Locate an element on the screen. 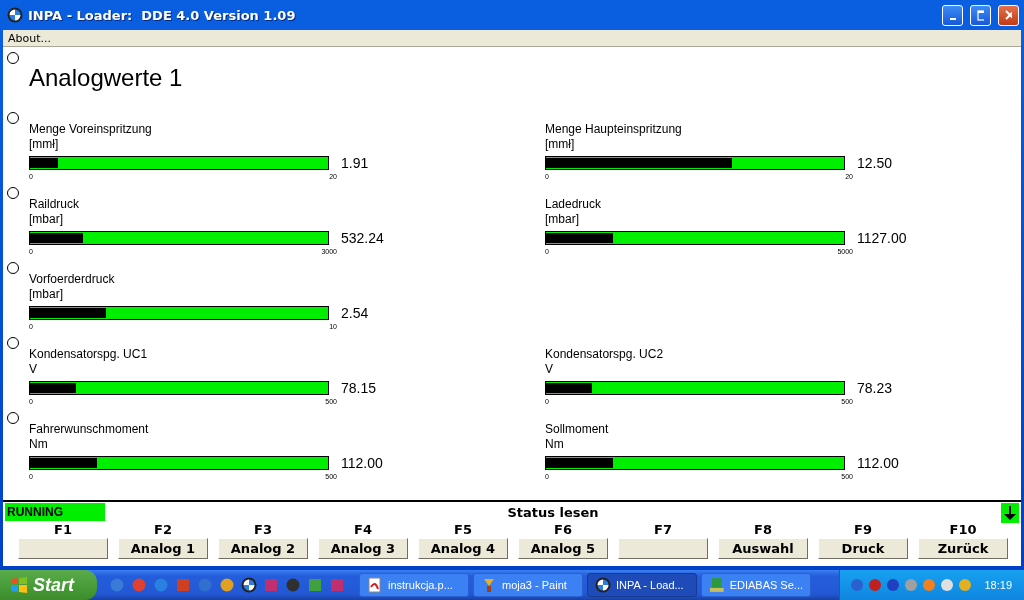 This screenshot has width=1024, height=600. gauge-label: Fahrerwunschmoment is located at coordinates (89, 429).